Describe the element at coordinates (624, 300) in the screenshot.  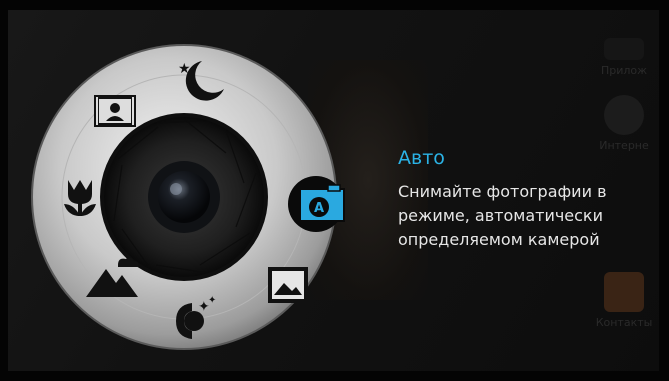
I see `background-app-contacts: Контакты` at that location.